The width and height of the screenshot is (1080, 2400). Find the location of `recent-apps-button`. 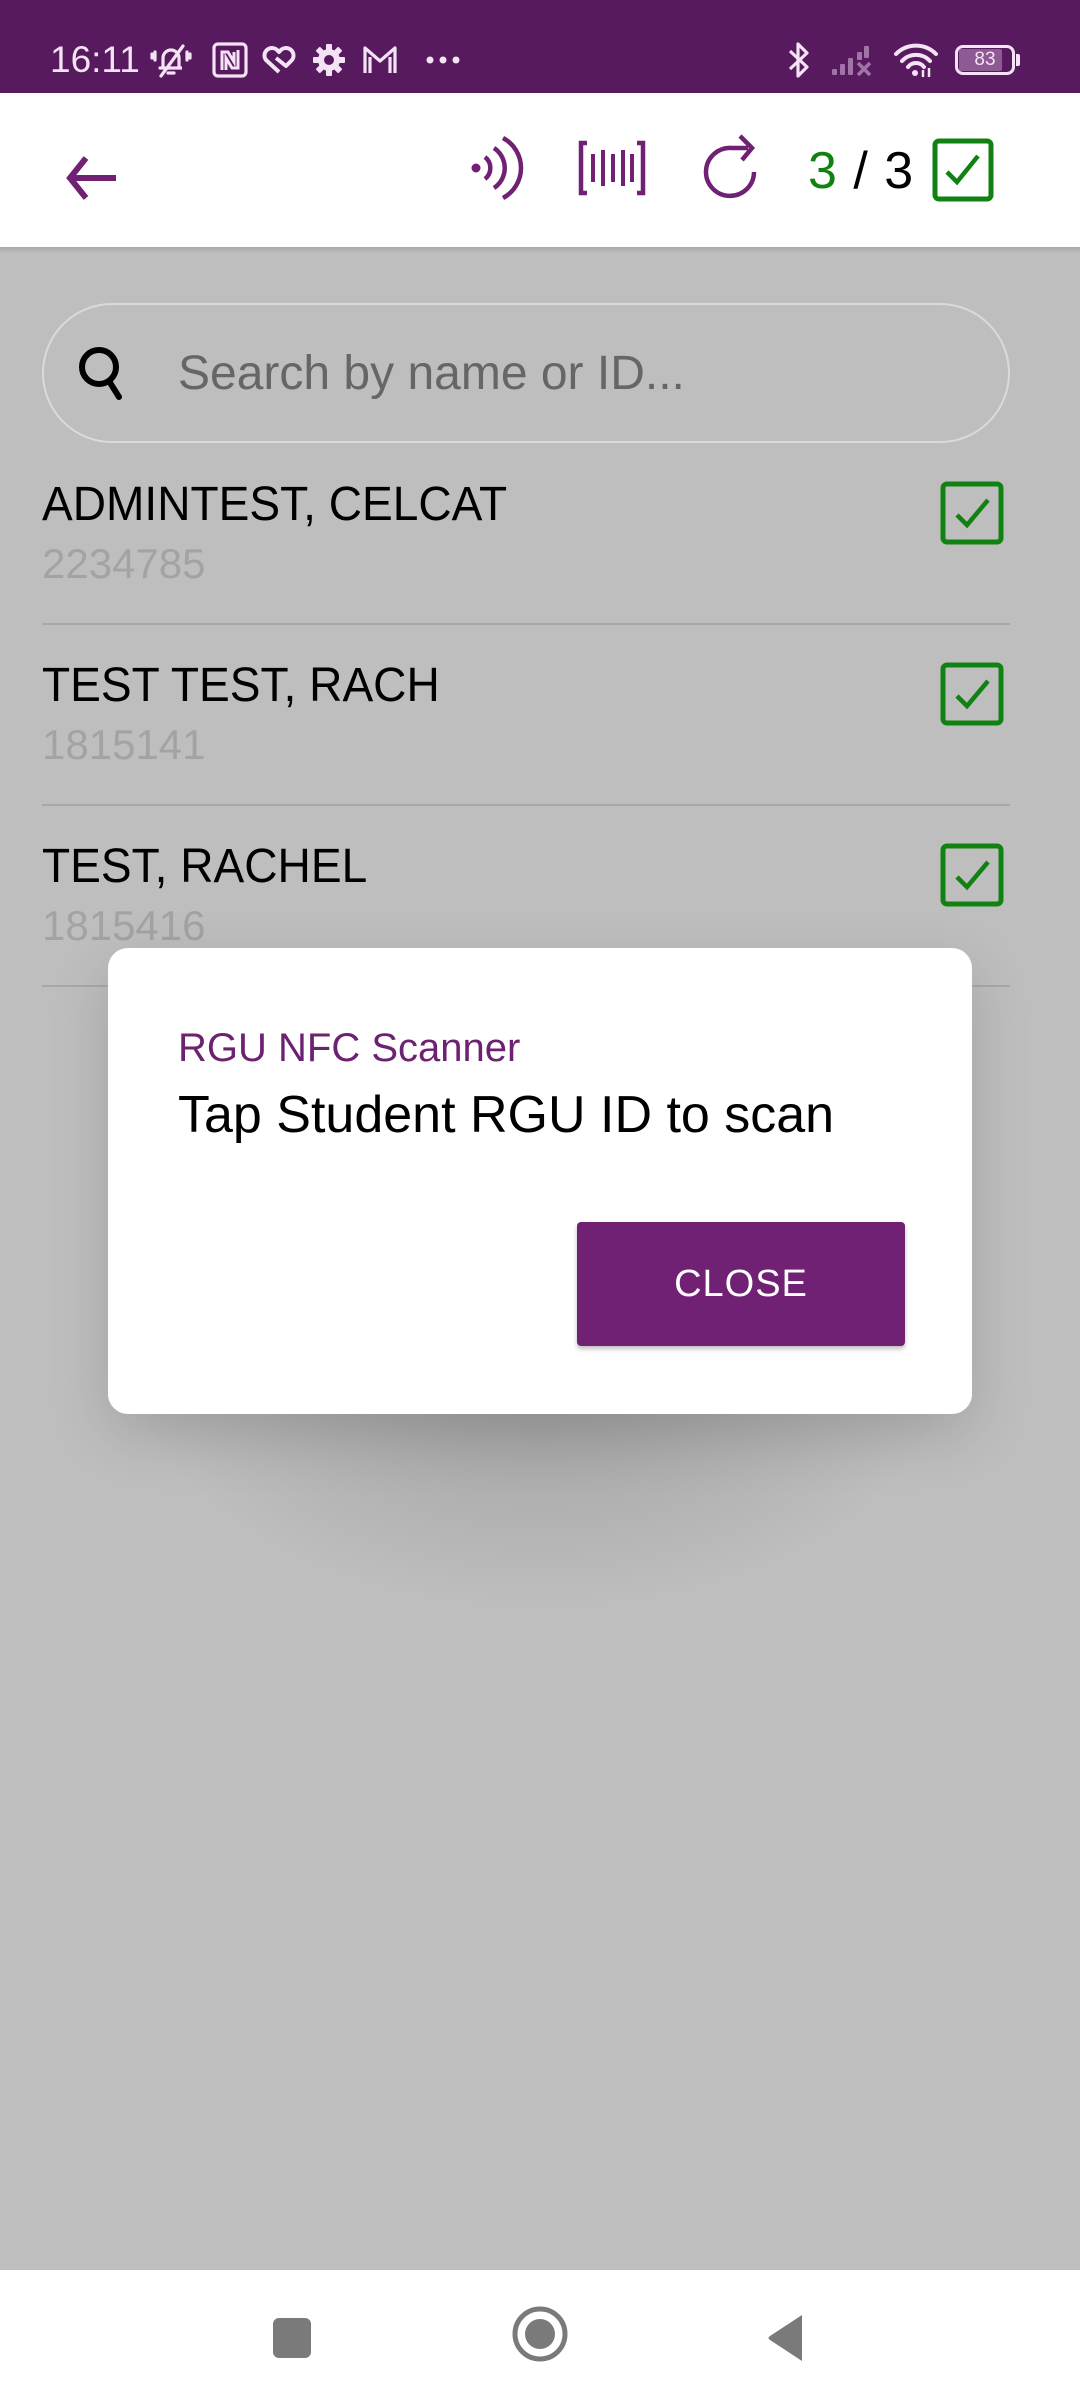

recent-apps-button is located at coordinates (292, 2340).